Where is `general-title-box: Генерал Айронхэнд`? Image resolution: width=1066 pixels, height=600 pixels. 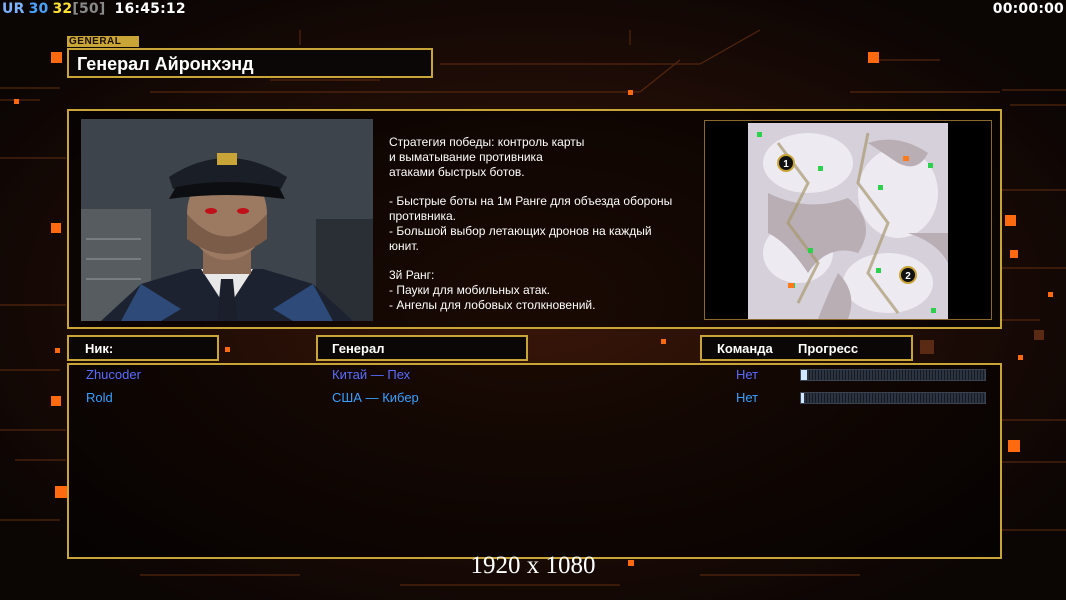 general-title-box: Генерал Айронхэнд is located at coordinates (250, 63).